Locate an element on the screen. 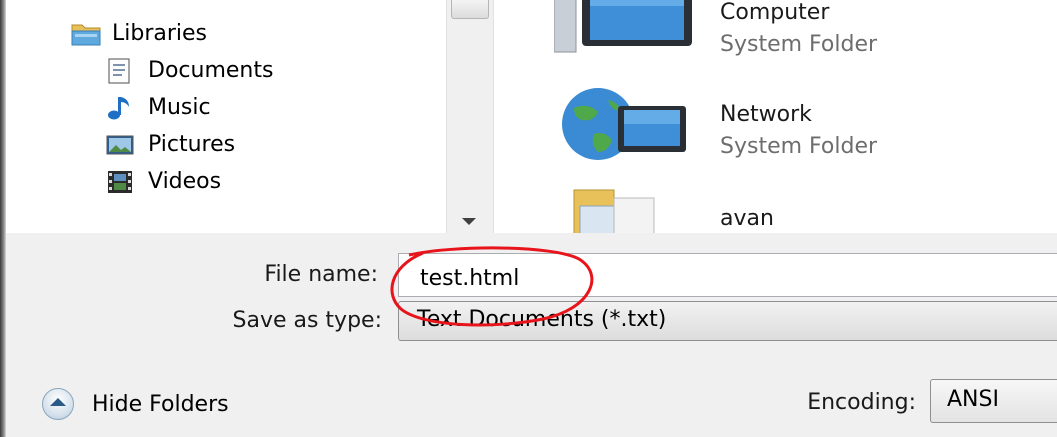 This screenshot has height=437, width=1057. chevron-up-icon is located at coordinates (58, 404).